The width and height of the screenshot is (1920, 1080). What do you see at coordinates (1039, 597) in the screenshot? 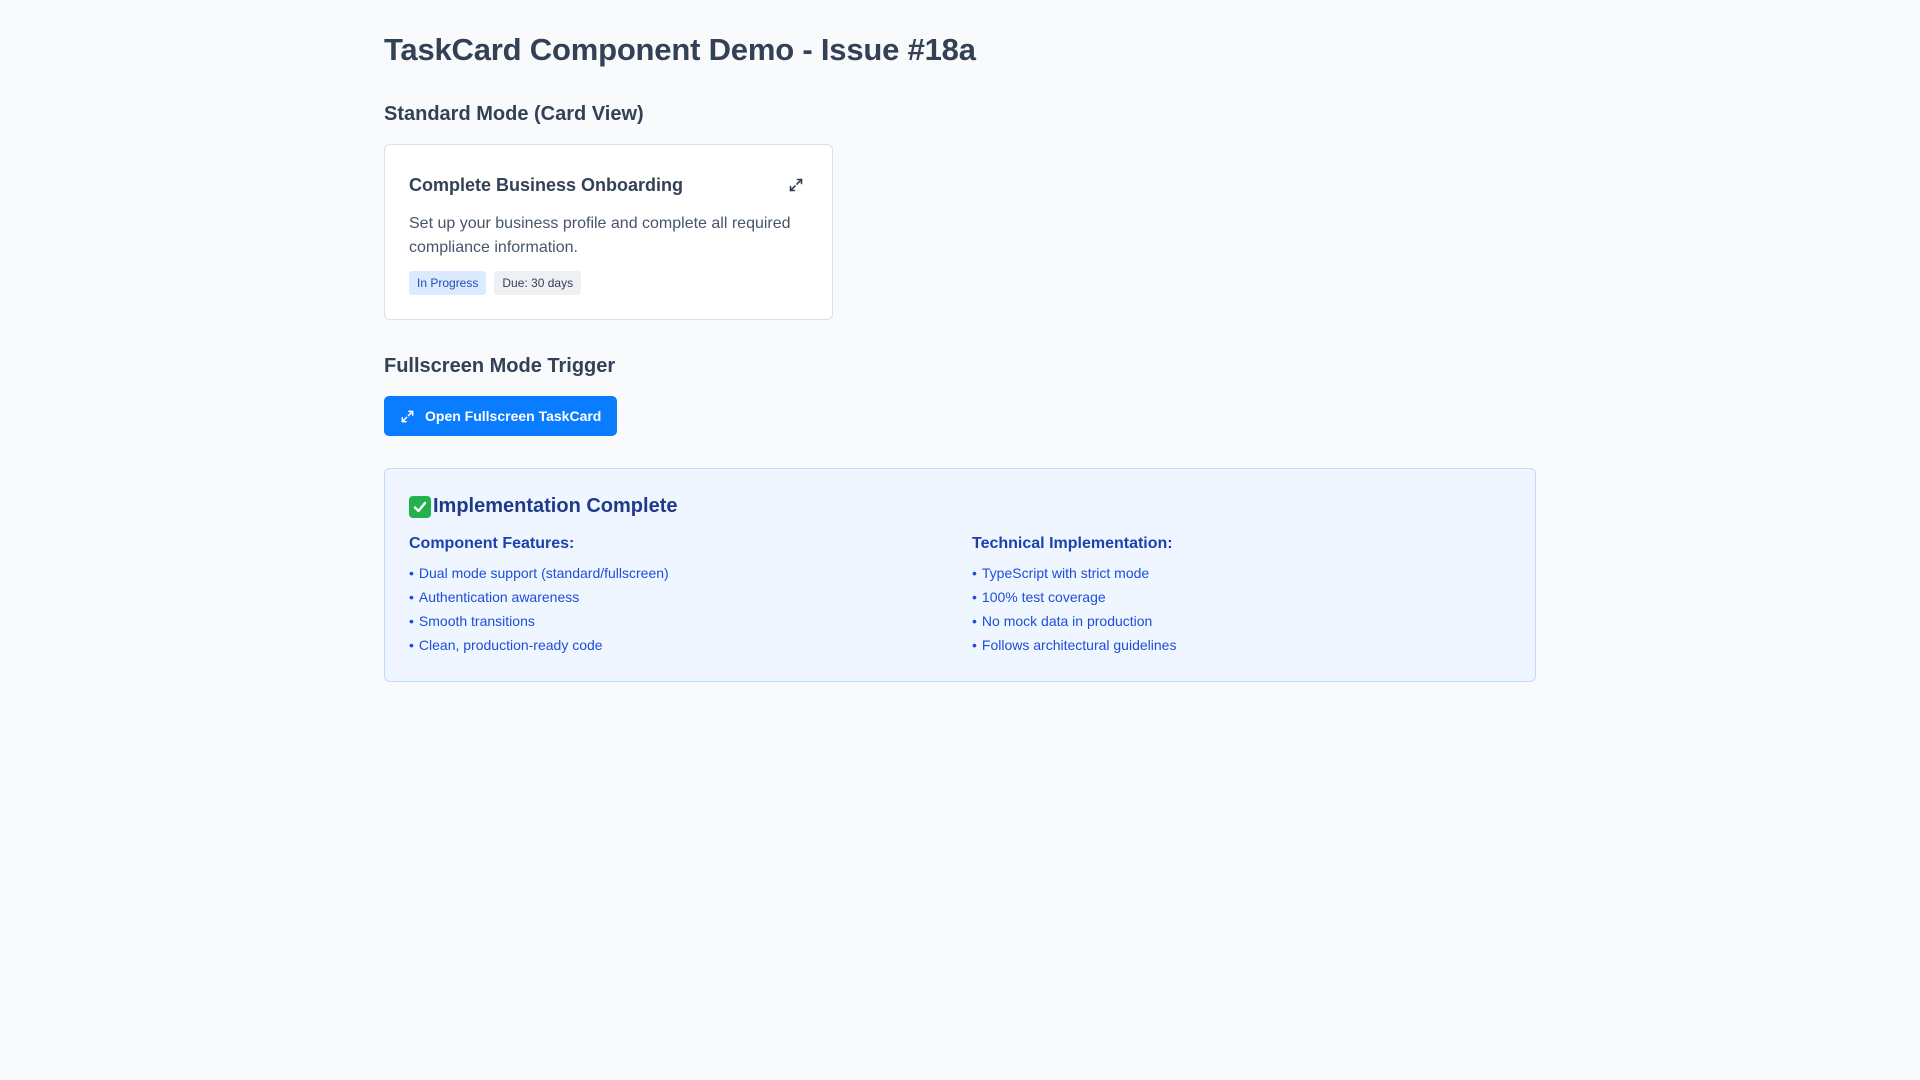
I see `list-item: • 100% test coverage` at bounding box center [1039, 597].